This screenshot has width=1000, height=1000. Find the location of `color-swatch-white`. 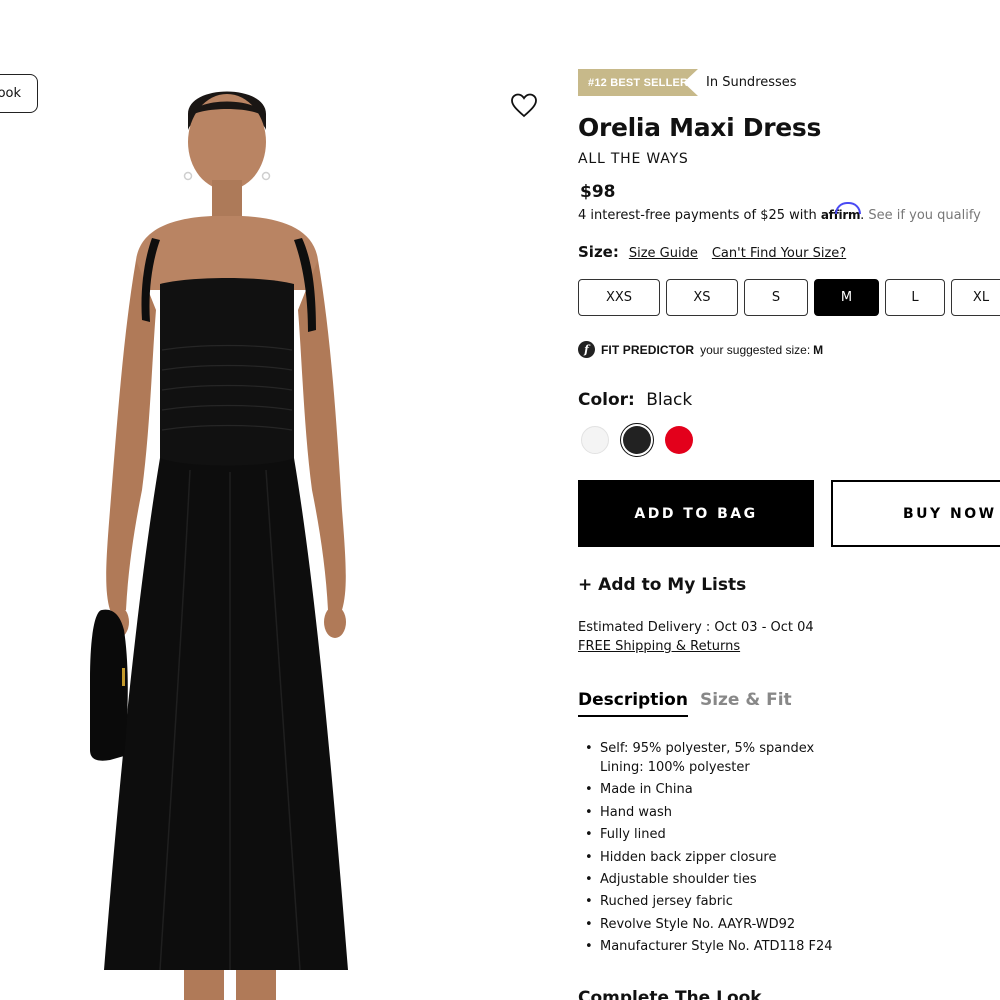

color-swatch-white is located at coordinates (595, 440).